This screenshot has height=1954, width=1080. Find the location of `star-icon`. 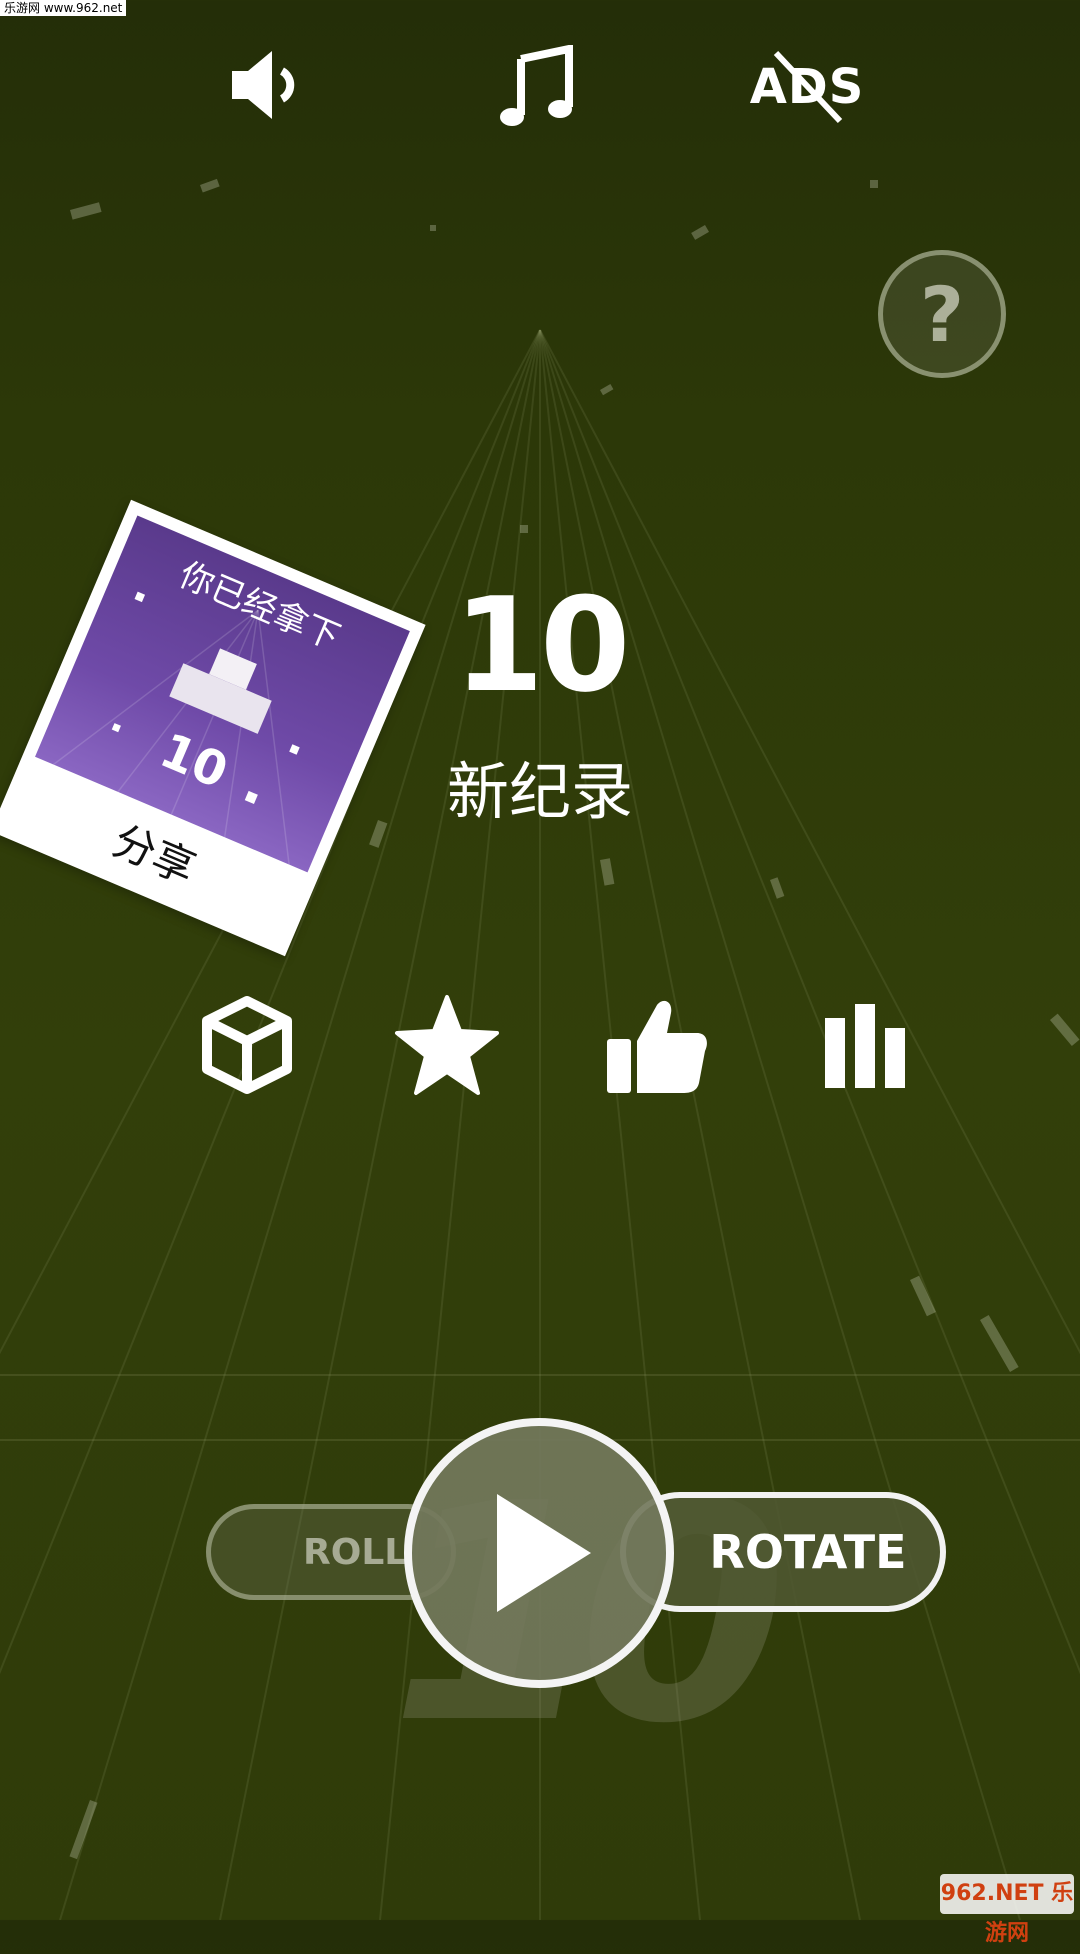

star-icon is located at coordinates (447, 1045).